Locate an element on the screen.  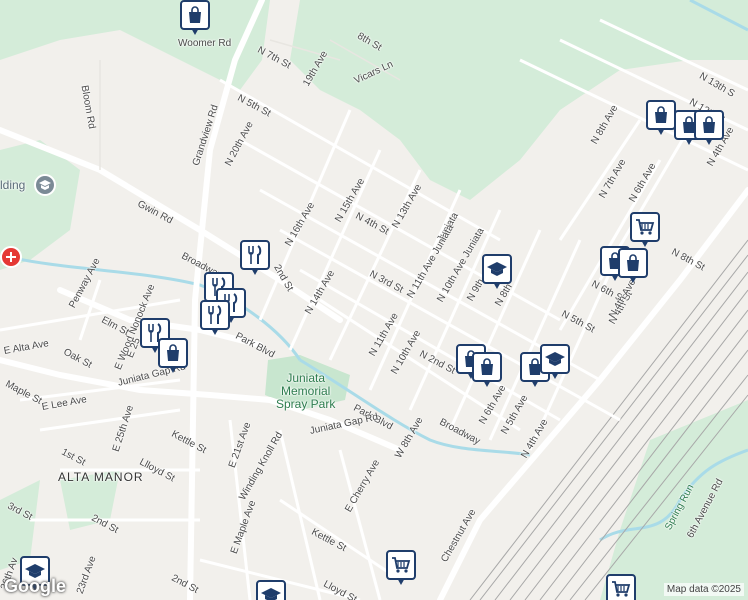
map-data-credit: Map data ©2025 is located at coordinates (703, 589).